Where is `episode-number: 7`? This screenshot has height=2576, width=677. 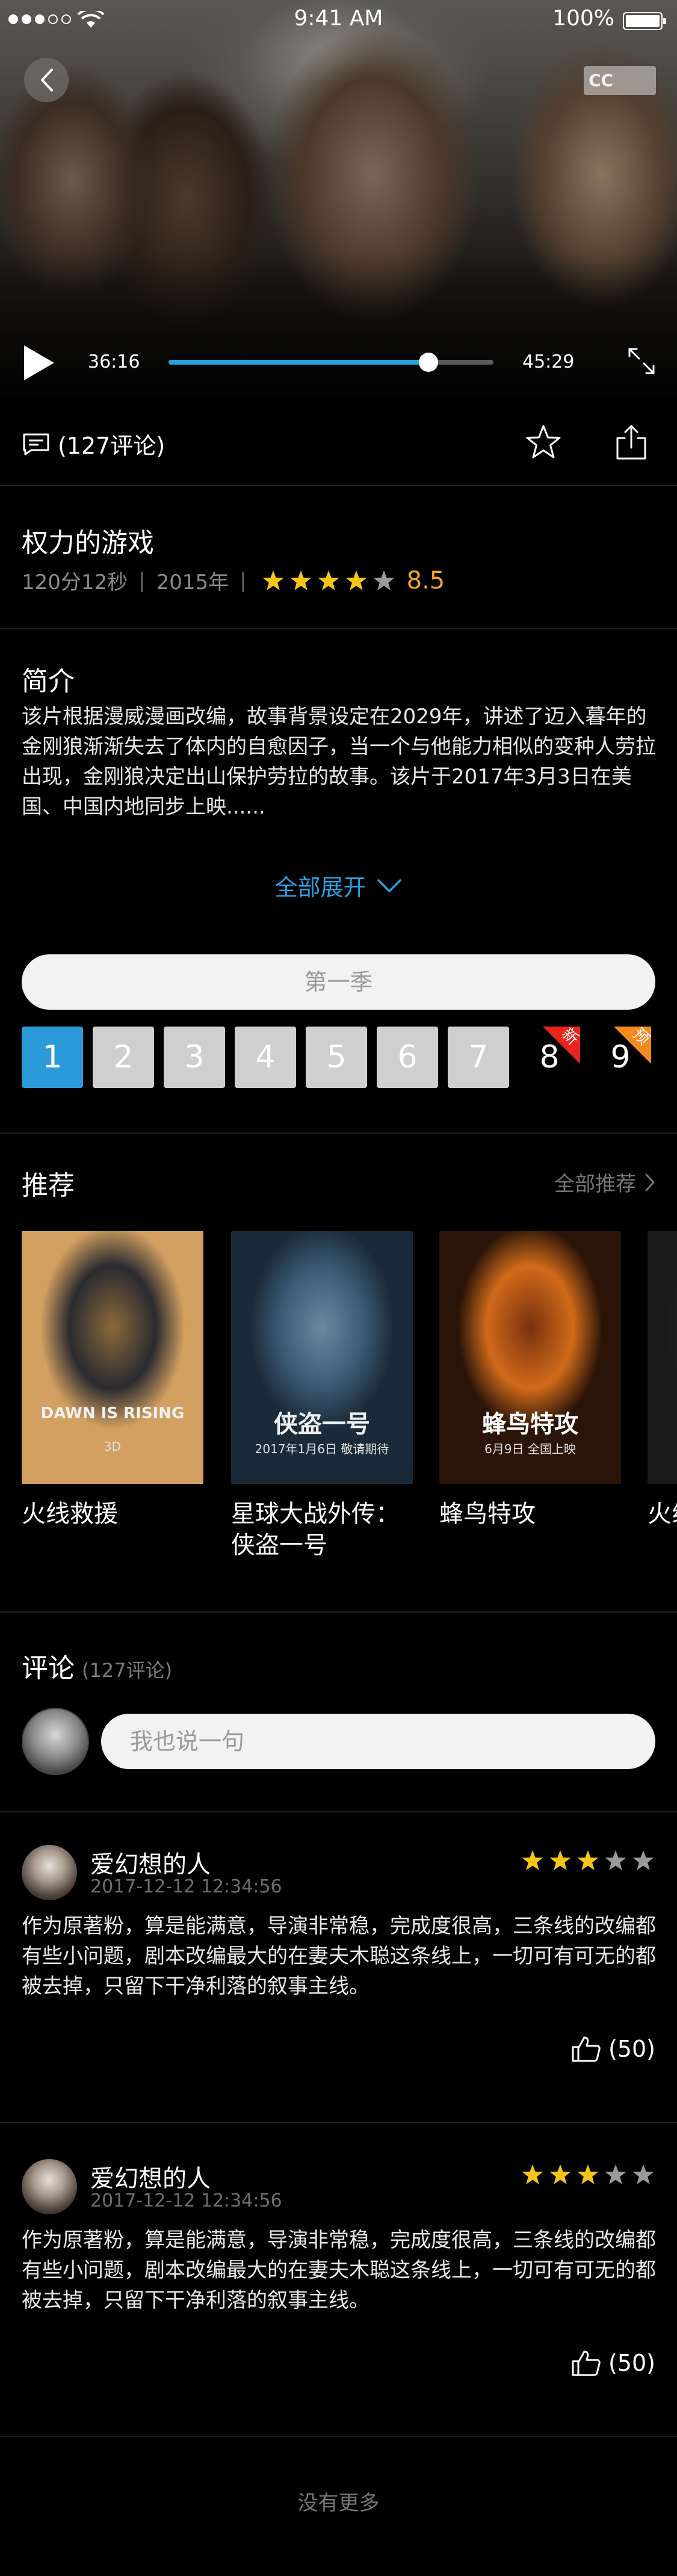 episode-number: 7 is located at coordinates (478, 1057).